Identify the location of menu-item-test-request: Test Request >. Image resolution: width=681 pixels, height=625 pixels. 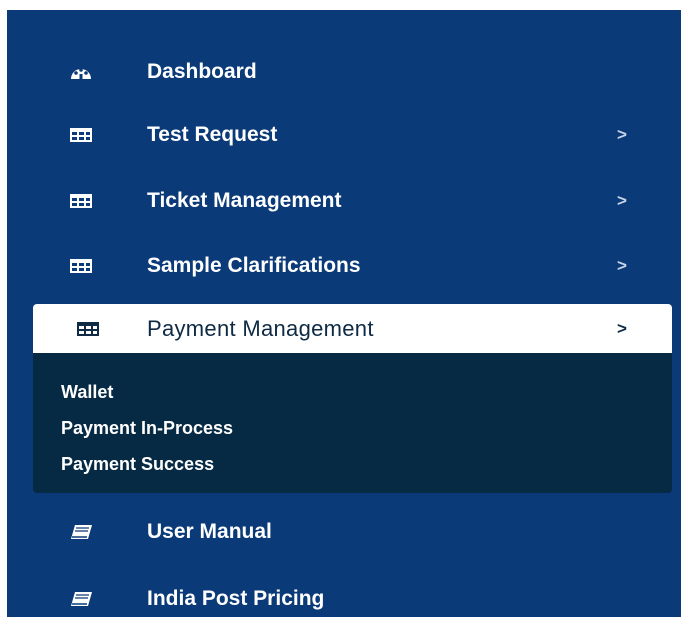
(344, 135).